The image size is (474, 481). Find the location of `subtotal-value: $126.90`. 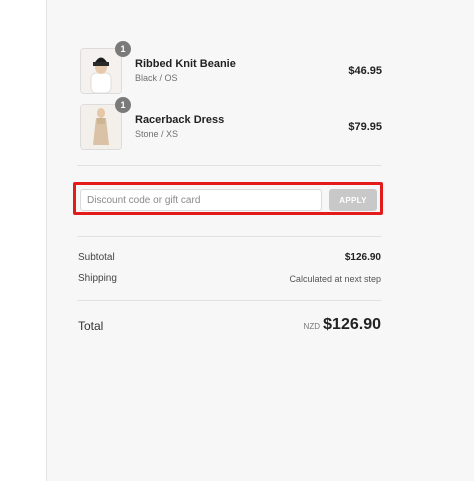

subtotal-value: $126.90 is located at coordinates (362, 257).